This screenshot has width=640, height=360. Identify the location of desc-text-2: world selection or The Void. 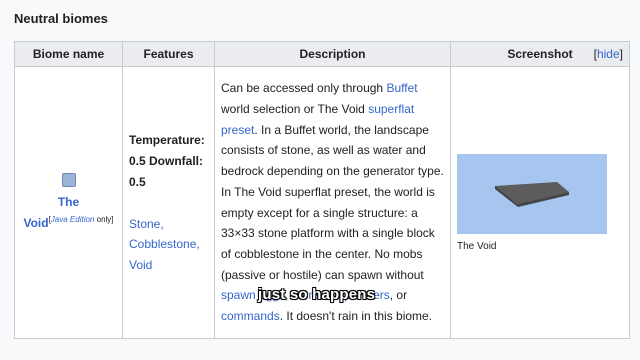
(295, 108).